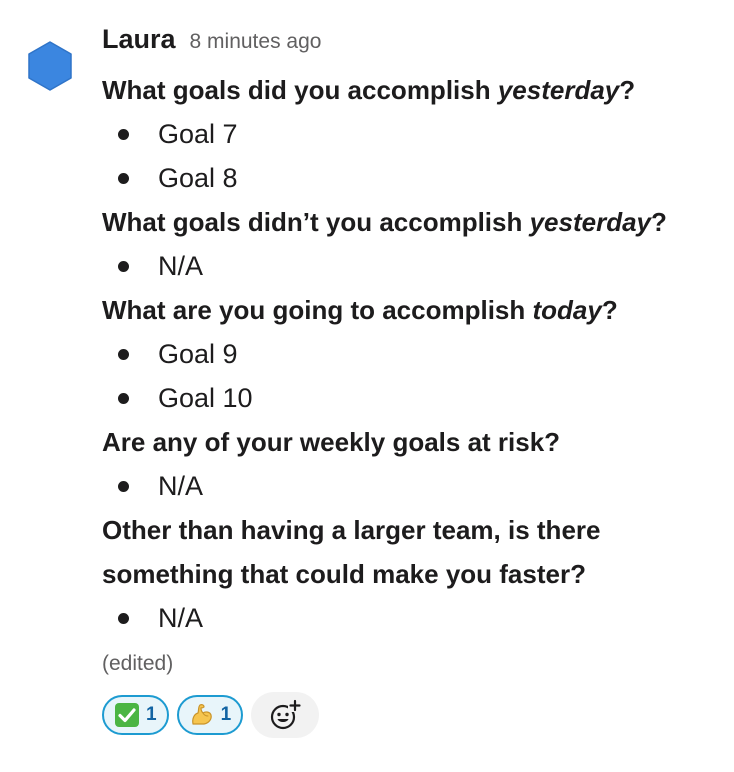 Image resolution: width=734 pixels, height=772 pixels. Describe the element at coordinates (139, 39) in the screenshot. I see `author-name: Laura` at that location.